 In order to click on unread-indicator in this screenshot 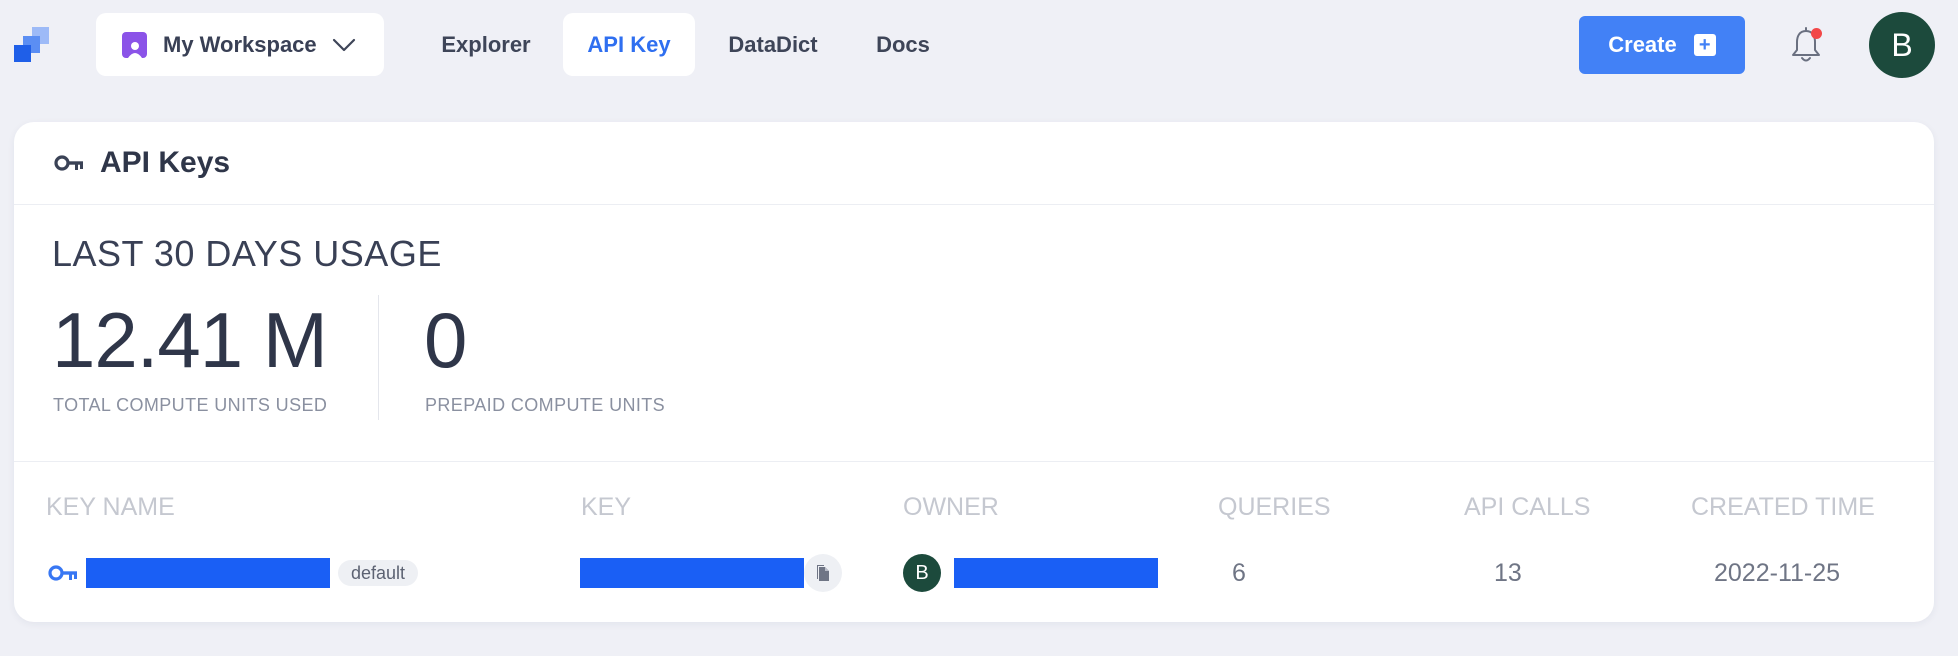, I will do `click(1816, 33)`.